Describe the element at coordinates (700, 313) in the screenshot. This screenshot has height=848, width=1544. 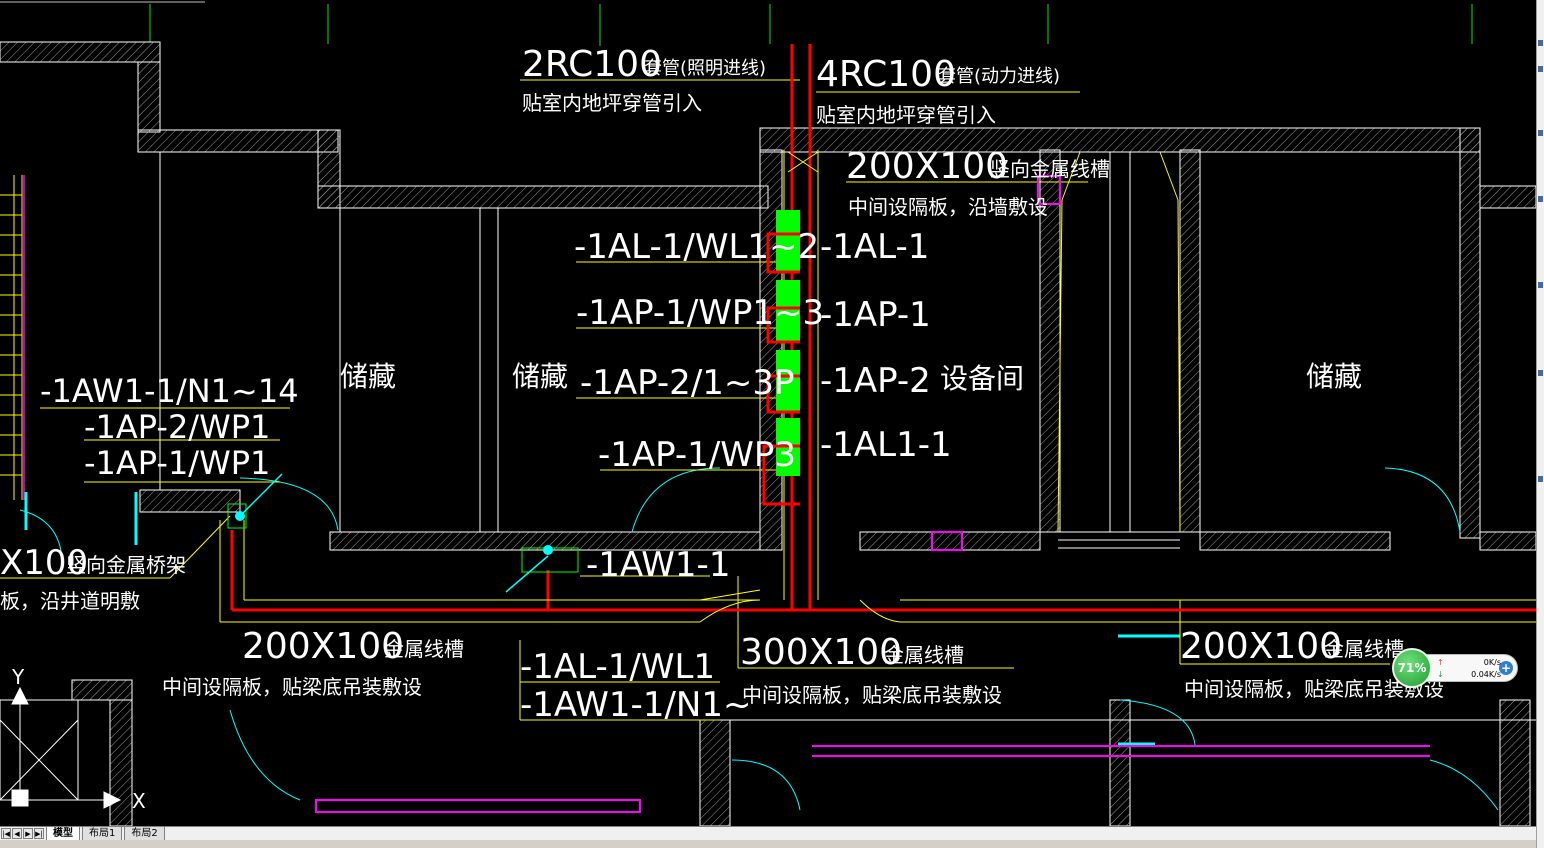
I see `label-circuit-ap1-wp: -1AP-1/WP1~3` at that location.